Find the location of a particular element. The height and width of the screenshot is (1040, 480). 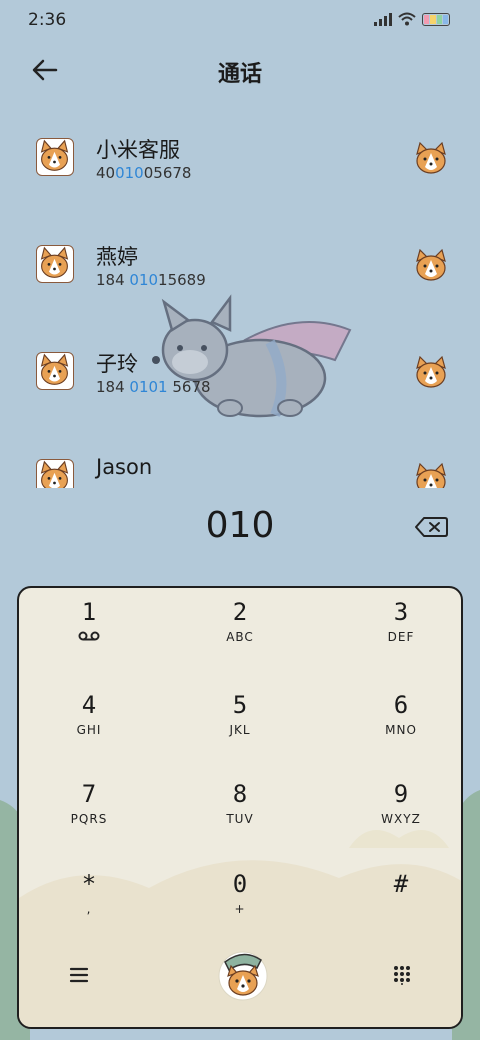

contact-name: 小米客服 is located at coordinates (138, 150).